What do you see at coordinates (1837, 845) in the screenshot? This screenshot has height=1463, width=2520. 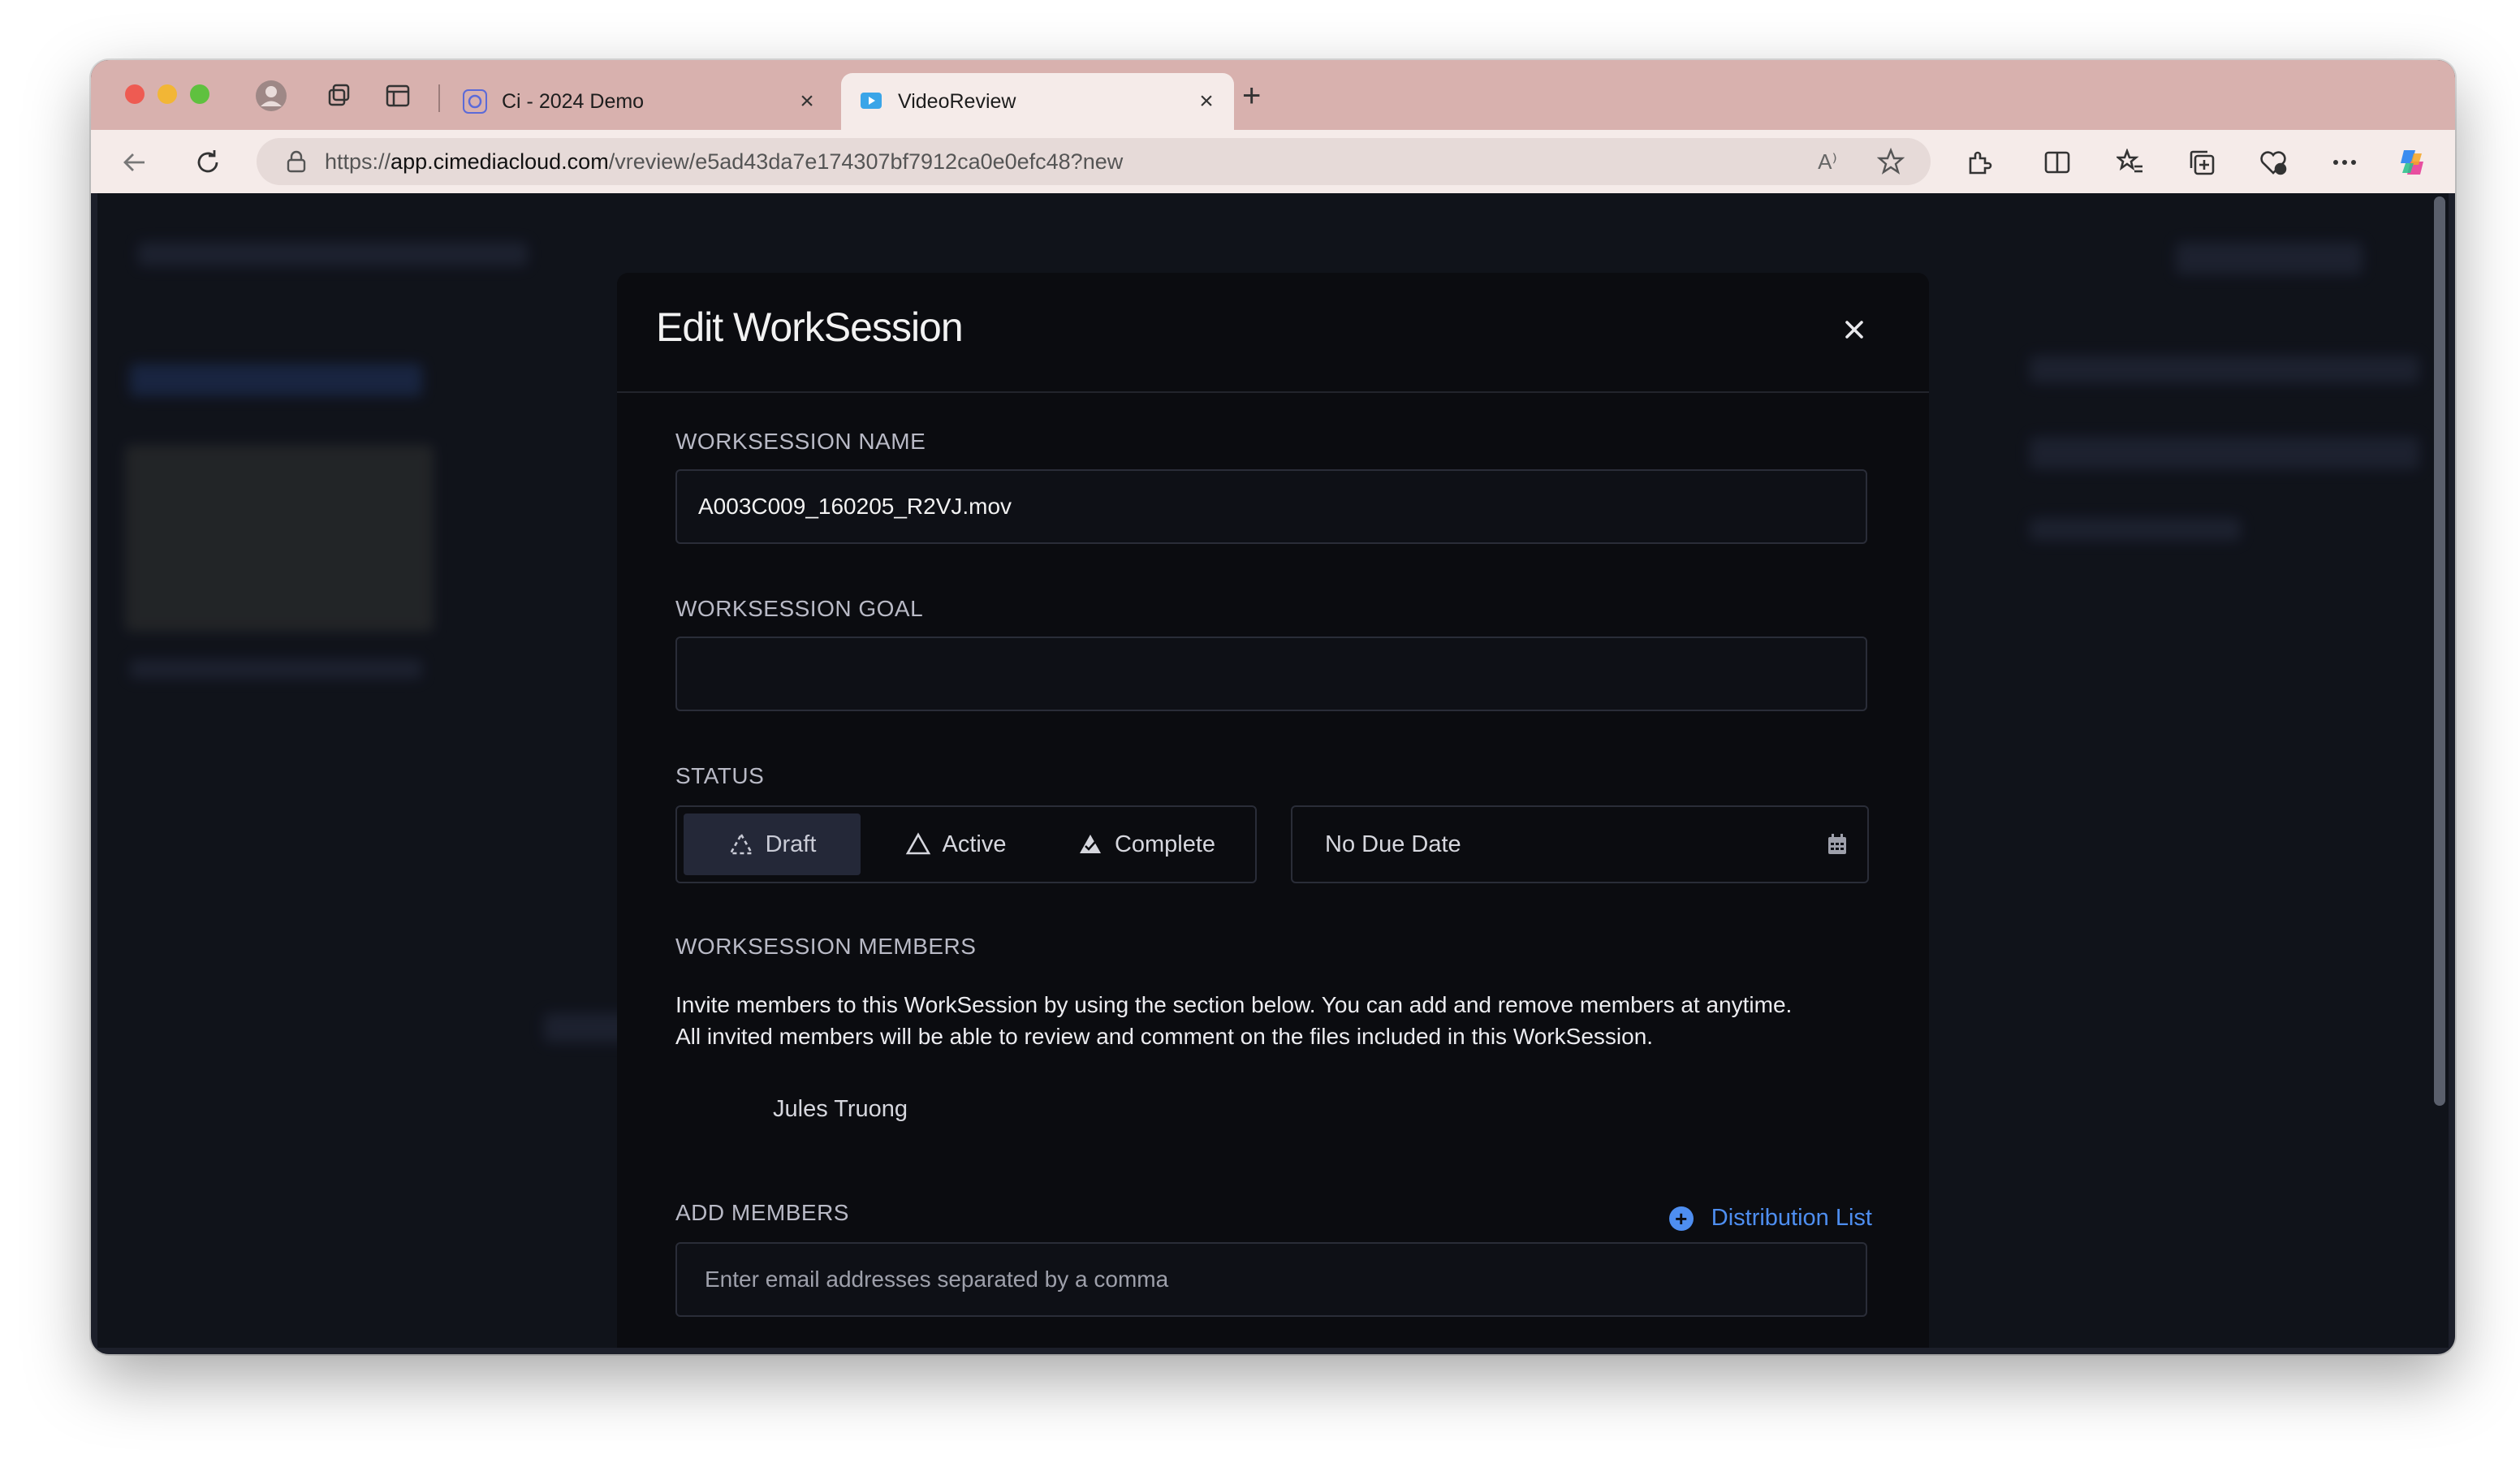 I see `calendar-icon` at bounding box center [1837, 845].